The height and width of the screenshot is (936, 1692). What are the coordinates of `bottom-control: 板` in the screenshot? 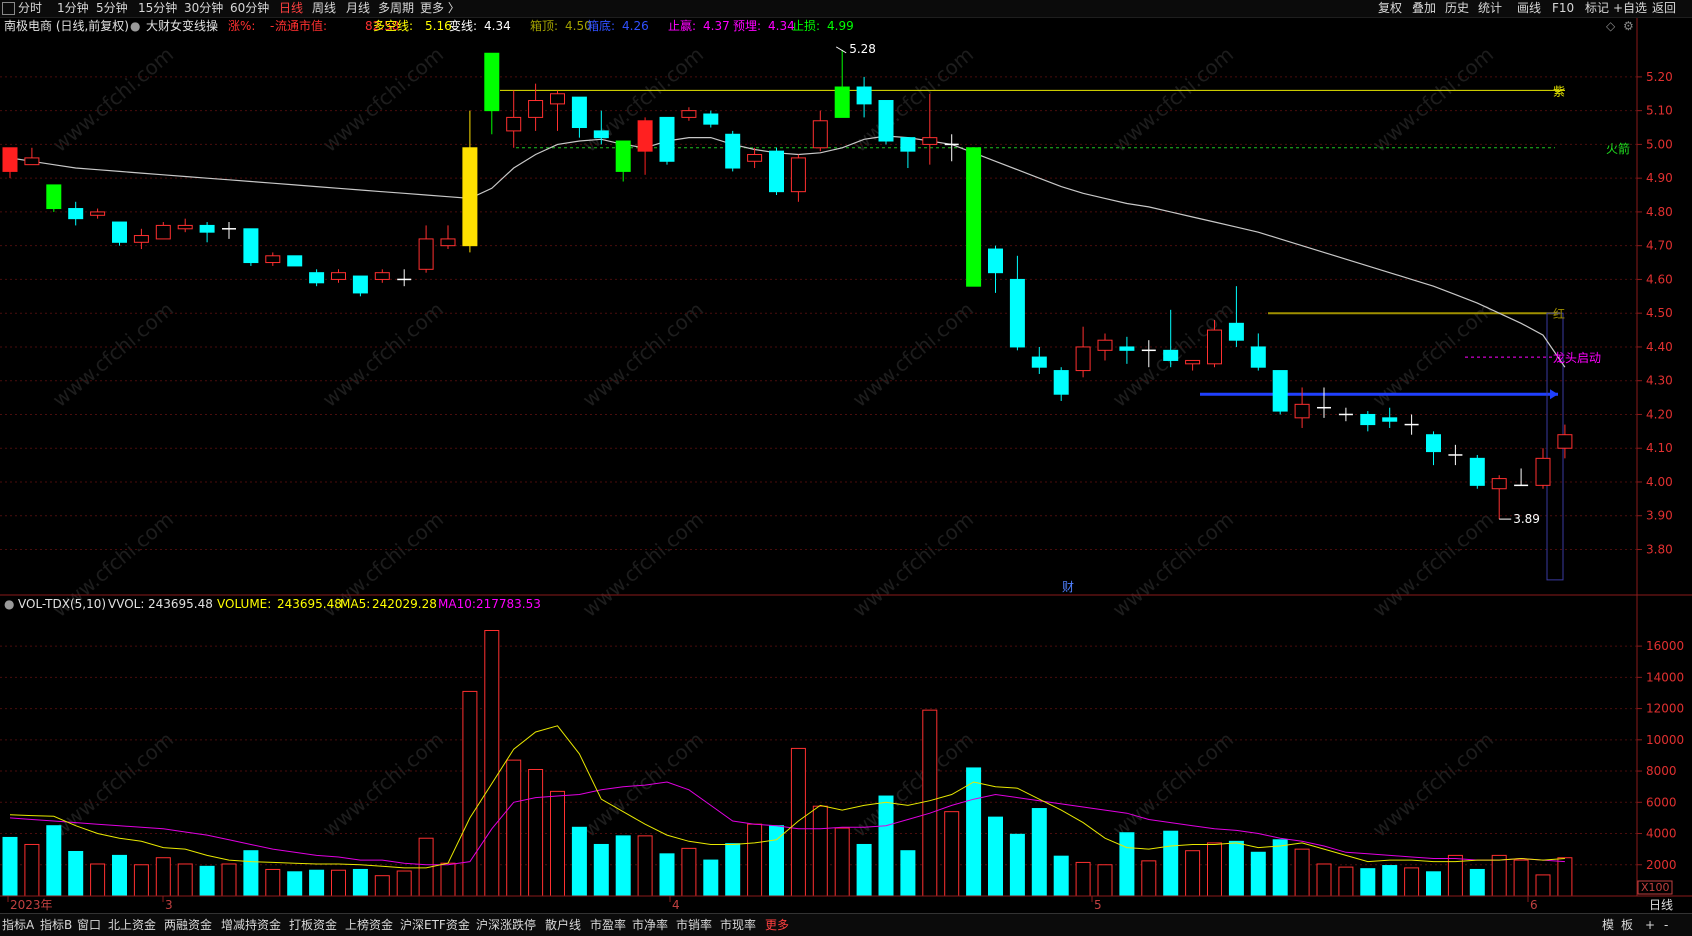 It's located at (1627, 925).